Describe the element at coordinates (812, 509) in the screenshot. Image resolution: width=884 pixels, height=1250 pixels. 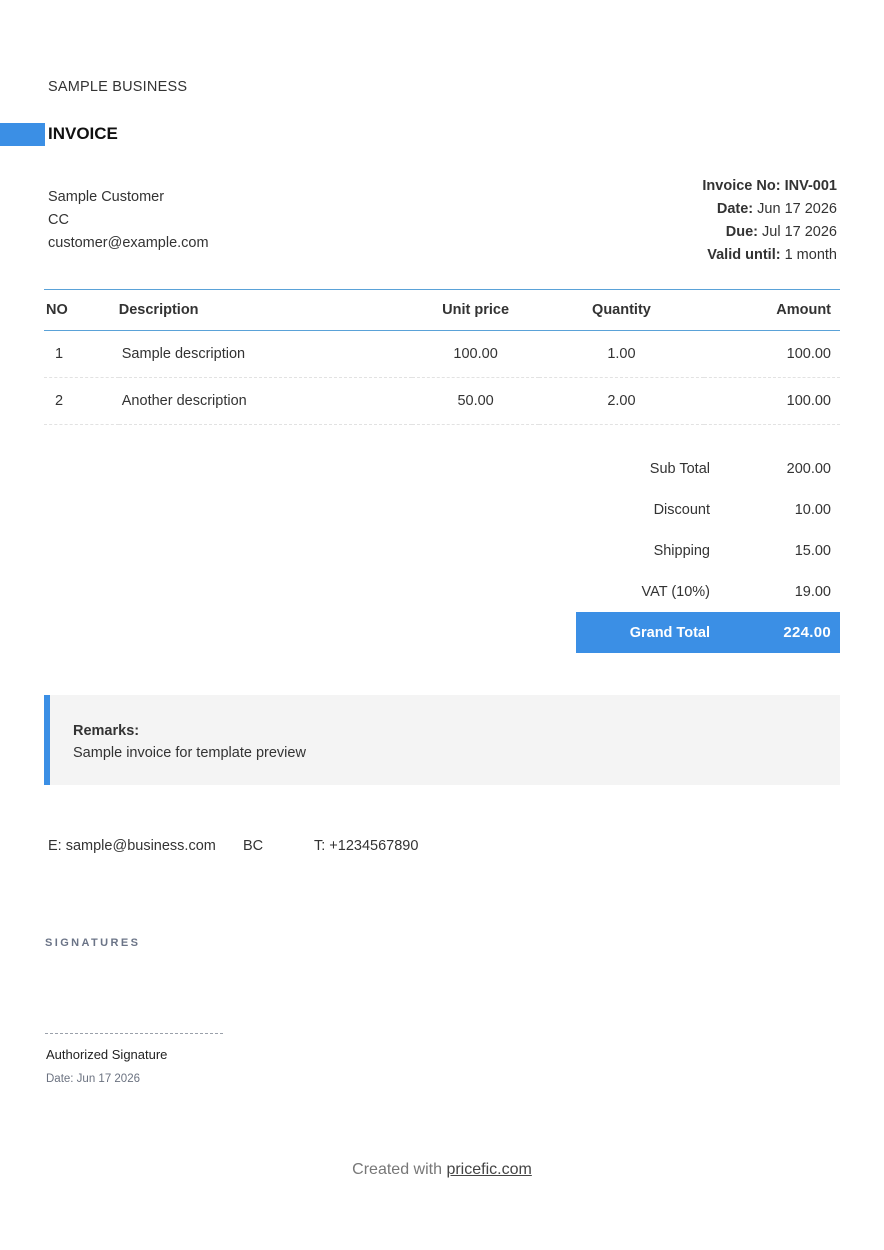
I see `discount-value: 10.00` at that location.